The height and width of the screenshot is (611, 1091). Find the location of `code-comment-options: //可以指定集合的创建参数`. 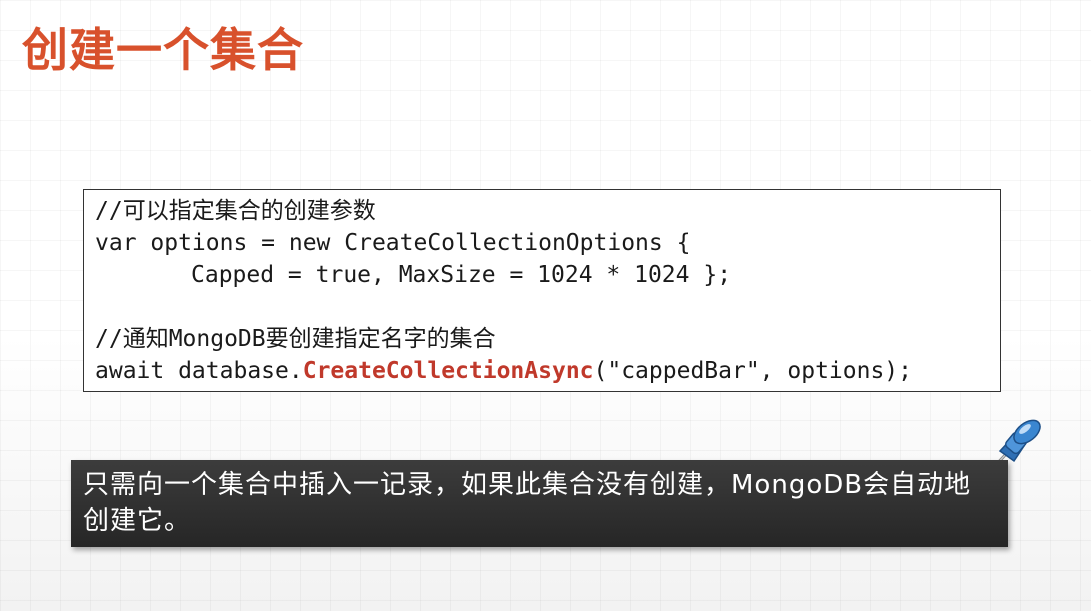

code-comment-options: //可以指定集合的创建参数 is located at coordinates (235, 211).